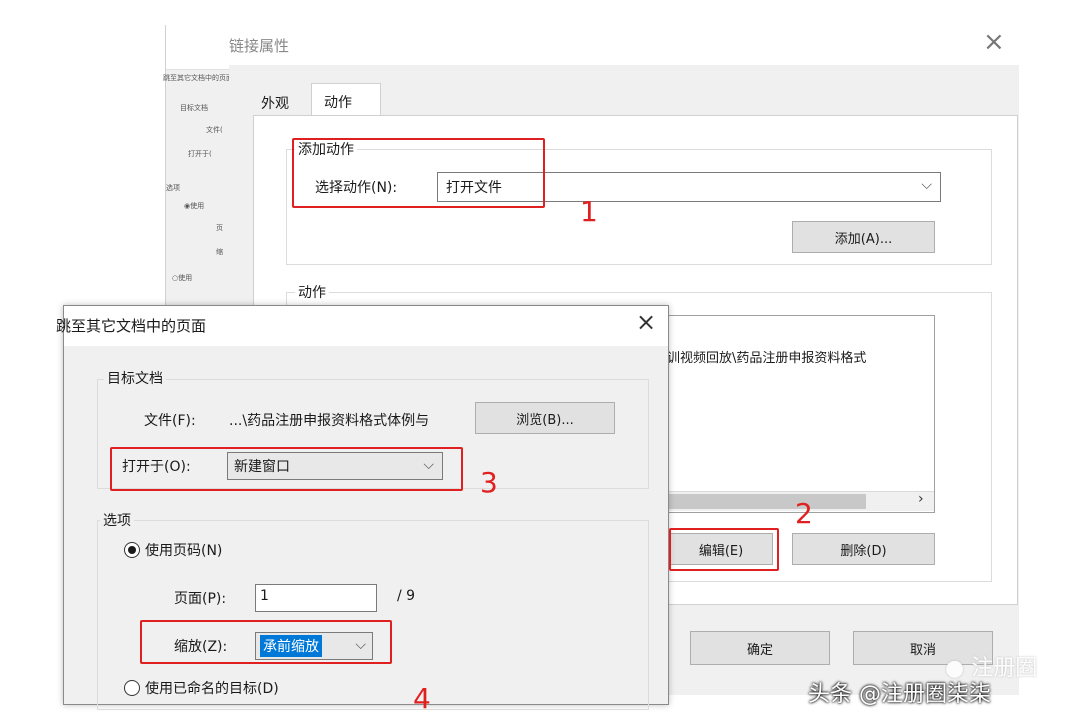 The width and height of the screenshot is (1080, 724). What do you see at coordinates (259, 46) in the screenshot?
I see `link-dialog-title: 链接属性` at bounding box center [259, 46].